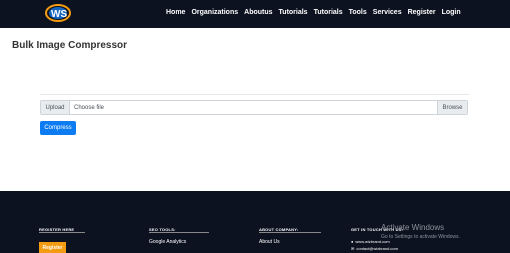  What do you see at coordinates (377, 248) in the screenshot?
I see `email-text: contact@wizbrand.com` at bounding box center [377, 248].